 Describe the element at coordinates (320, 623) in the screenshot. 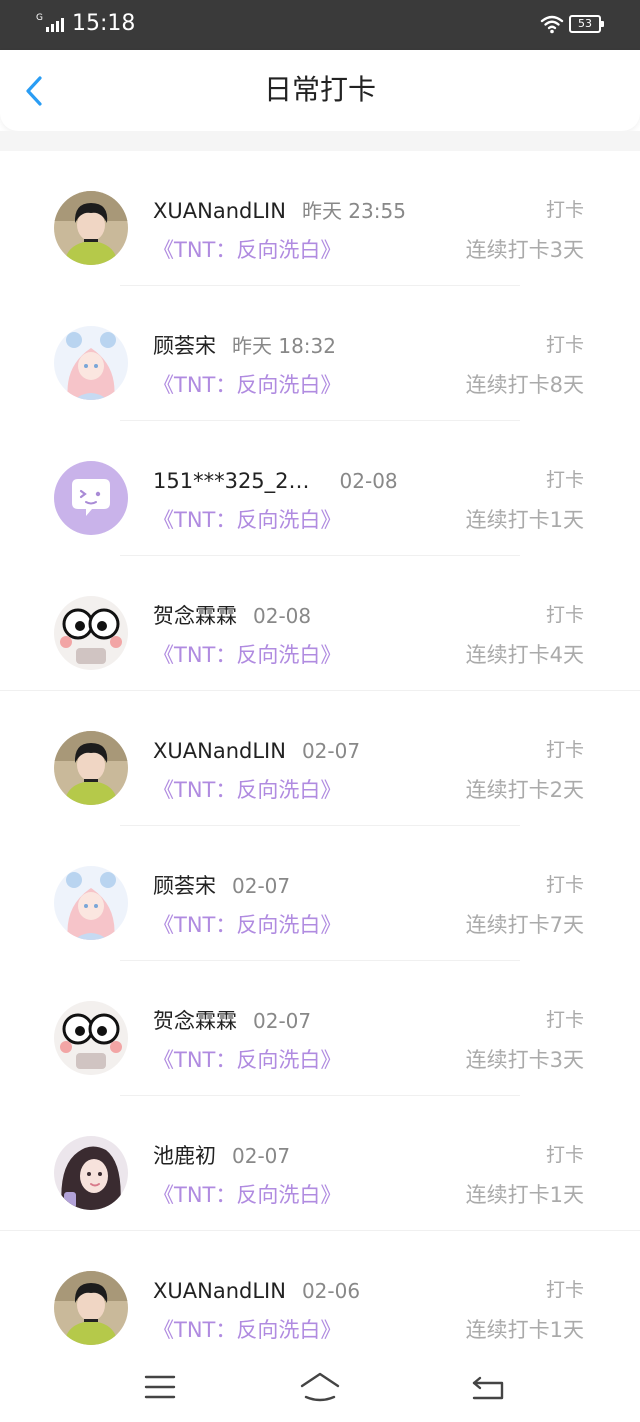

I see `checkin-item: 贺念霖霖 02-08 《TNT：反向洗白》 打卡 连续打卡4天` at that location.